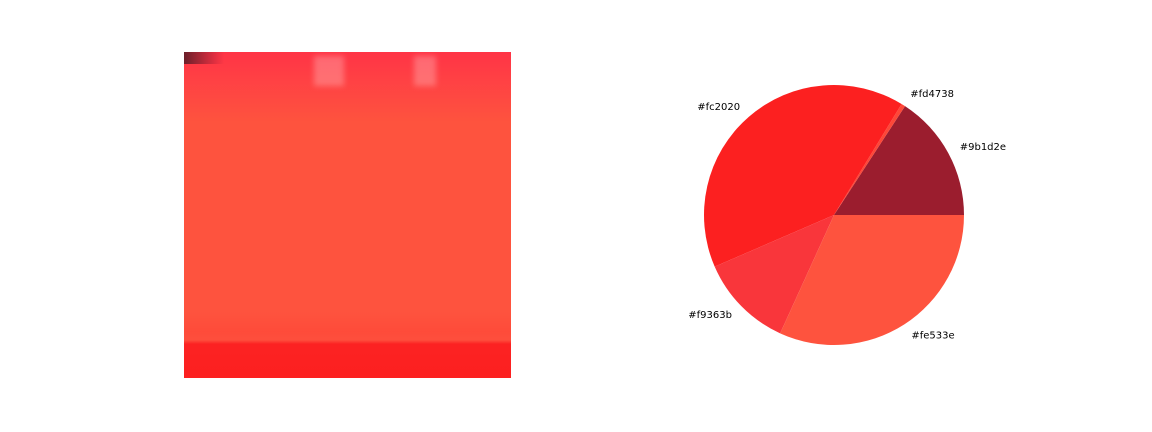 This screenshot has height=432, width=1152. What do you see at coordinates (834, 215) in the screenshot?
I see `pie-slices` at bounding box center [834, 215].